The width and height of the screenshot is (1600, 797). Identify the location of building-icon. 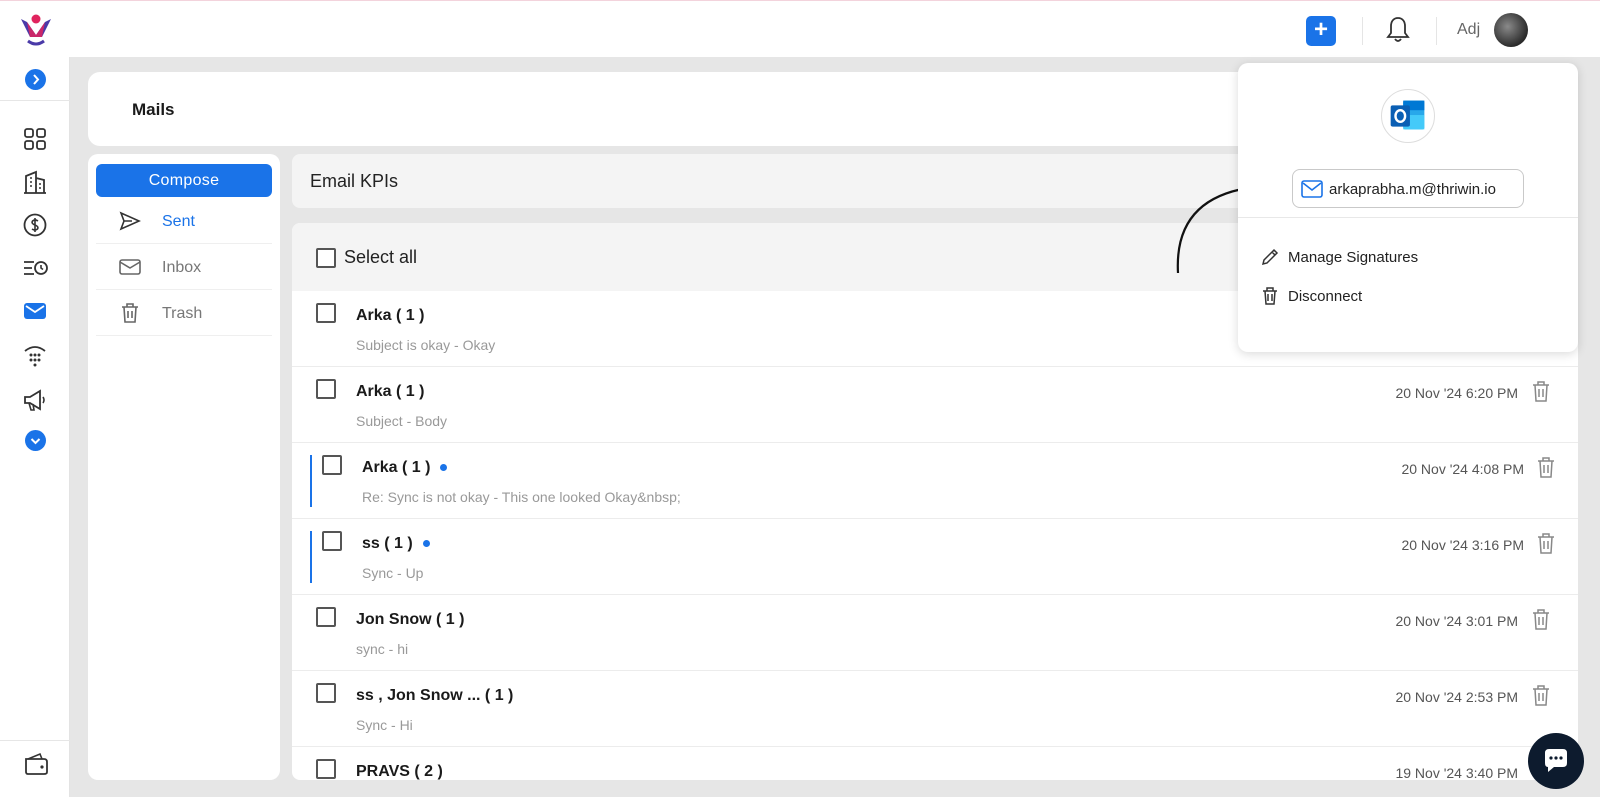
(35, 182).